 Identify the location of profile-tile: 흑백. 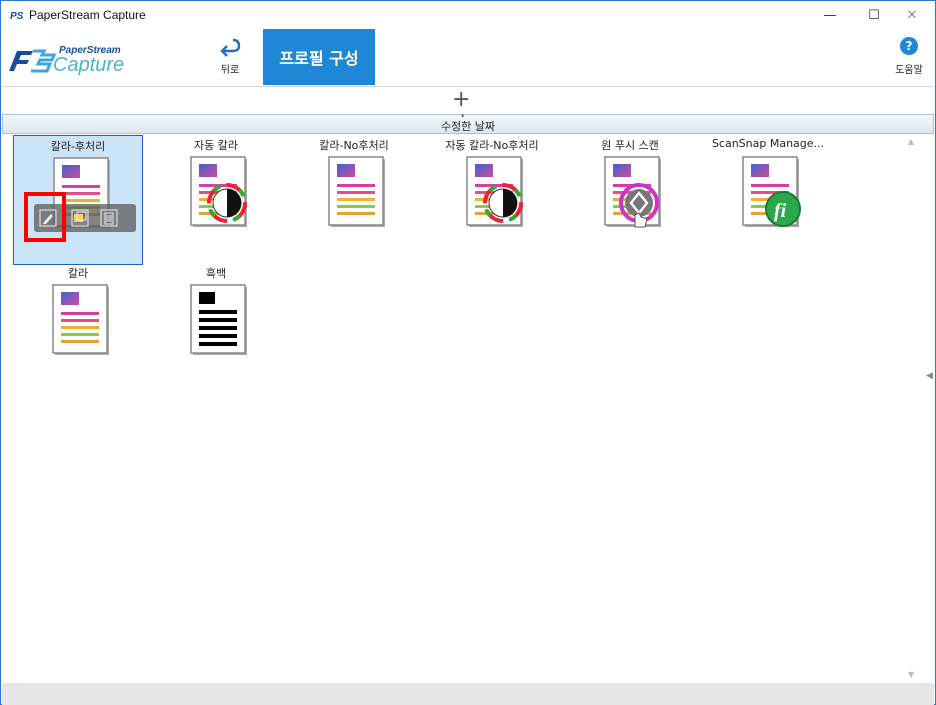
(216, 328).